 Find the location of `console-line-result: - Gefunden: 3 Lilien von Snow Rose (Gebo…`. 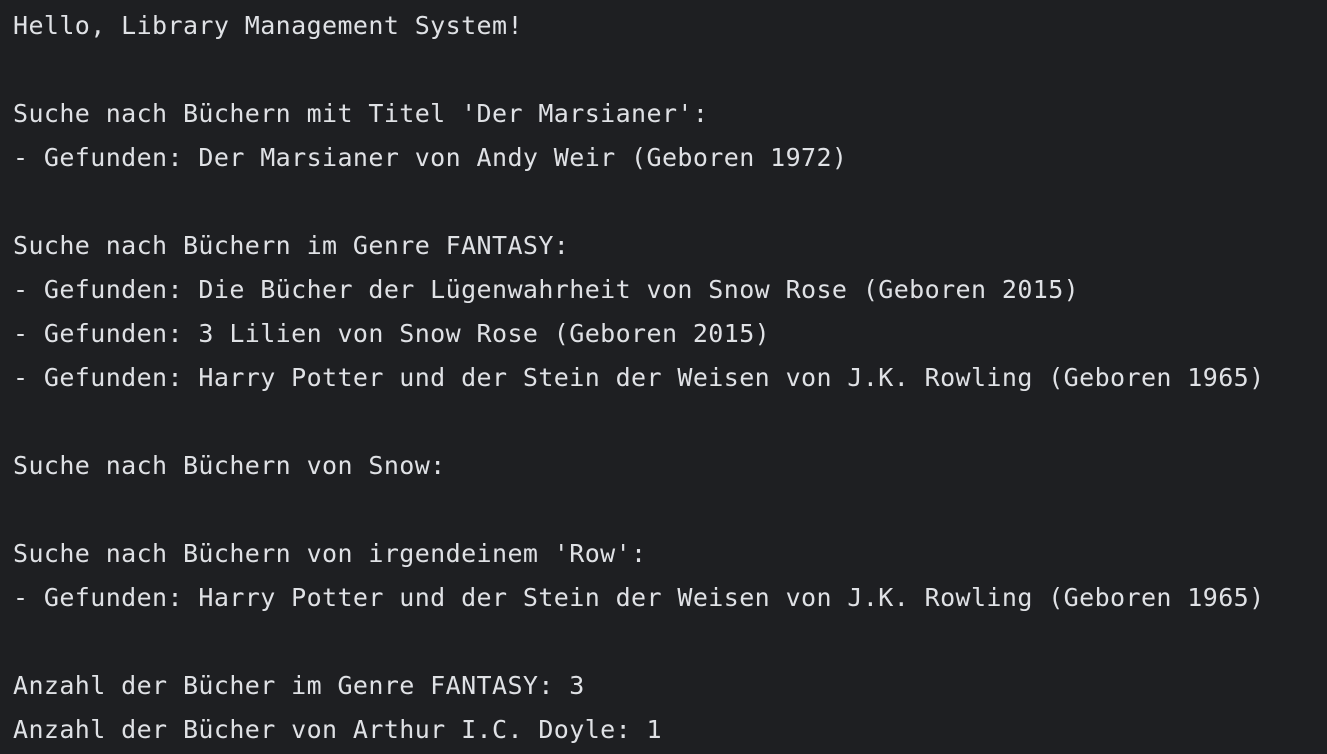

console-line-result: - Gefunden: 3 Lilien von Snow Rose (Gebo… is located at coordinates (392, 333).